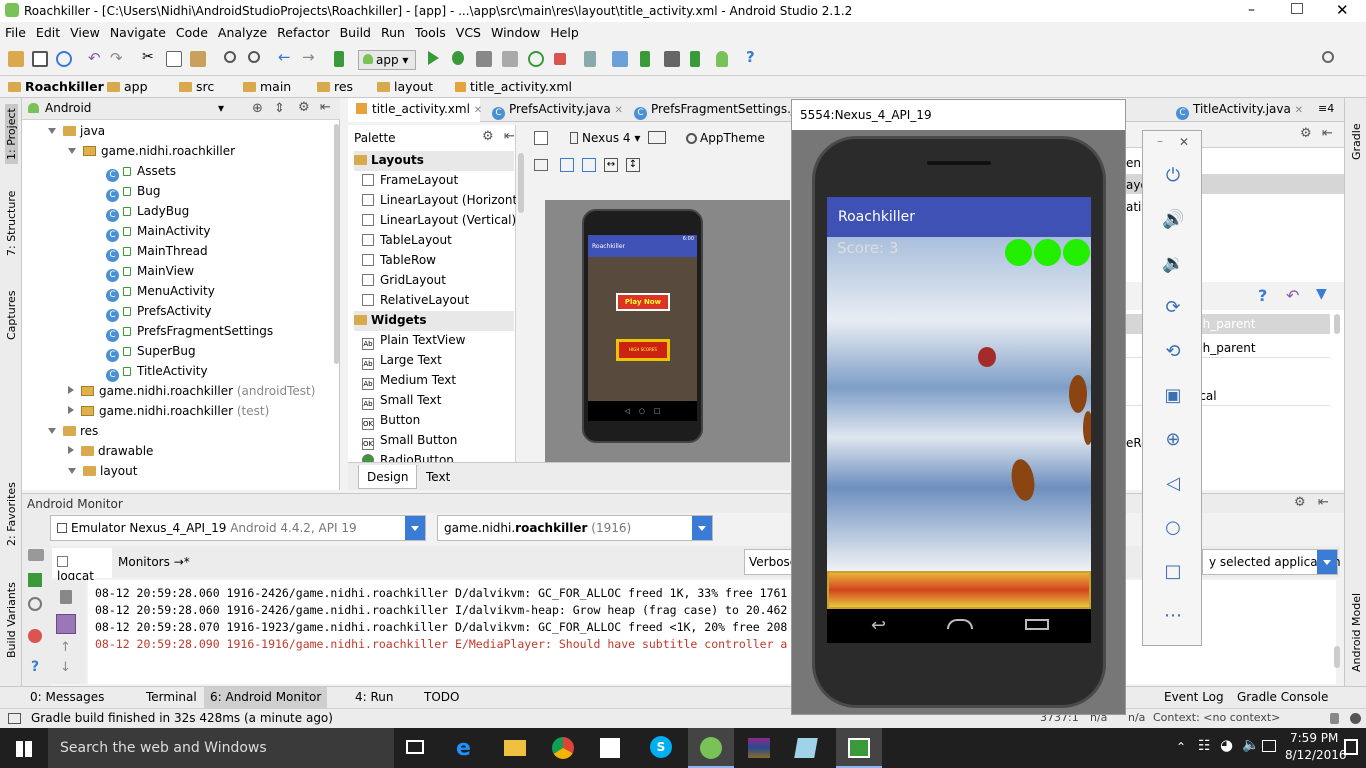  What do you see at coordinates (1256, 10) in the screenshot?
I see `minimize-button: –` at bounding box center [1256, 10].